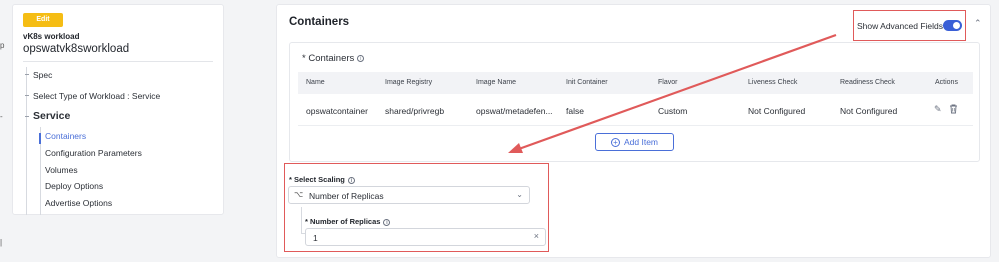 The height and width of the screenshot is (262, 999). Describe the element at coordinates (43, 20) in the screenshot. I see `edit-badge: Edit` at that location.